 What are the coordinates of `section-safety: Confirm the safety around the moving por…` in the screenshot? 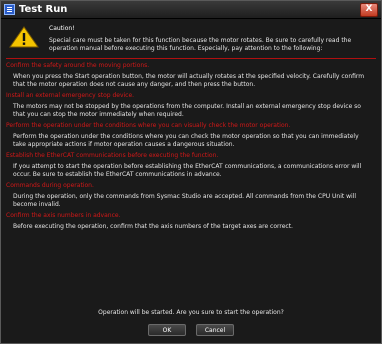 It's located at (191, 75).